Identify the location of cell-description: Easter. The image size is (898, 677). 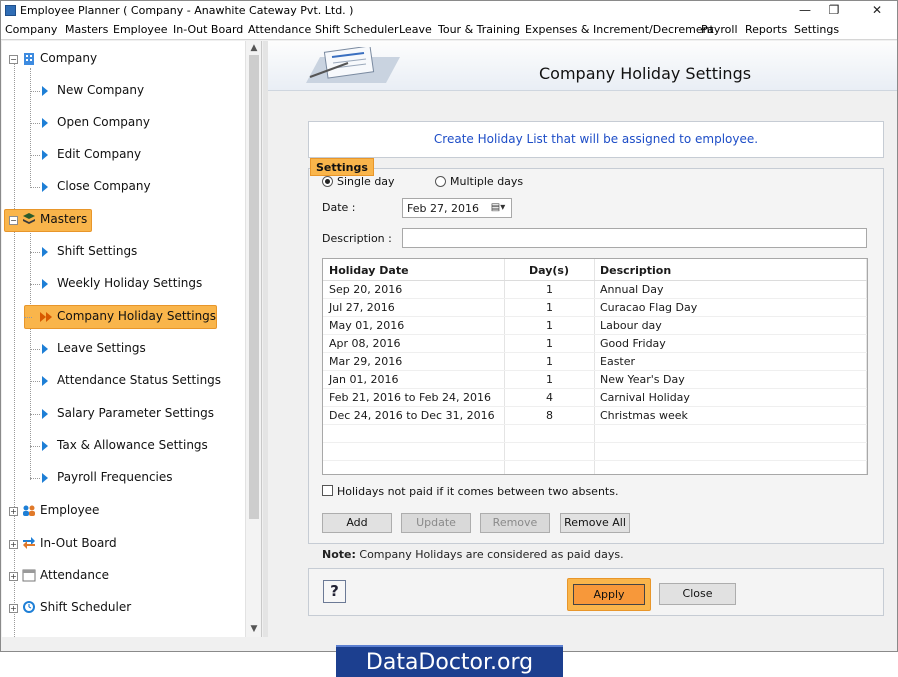
(618, 361).